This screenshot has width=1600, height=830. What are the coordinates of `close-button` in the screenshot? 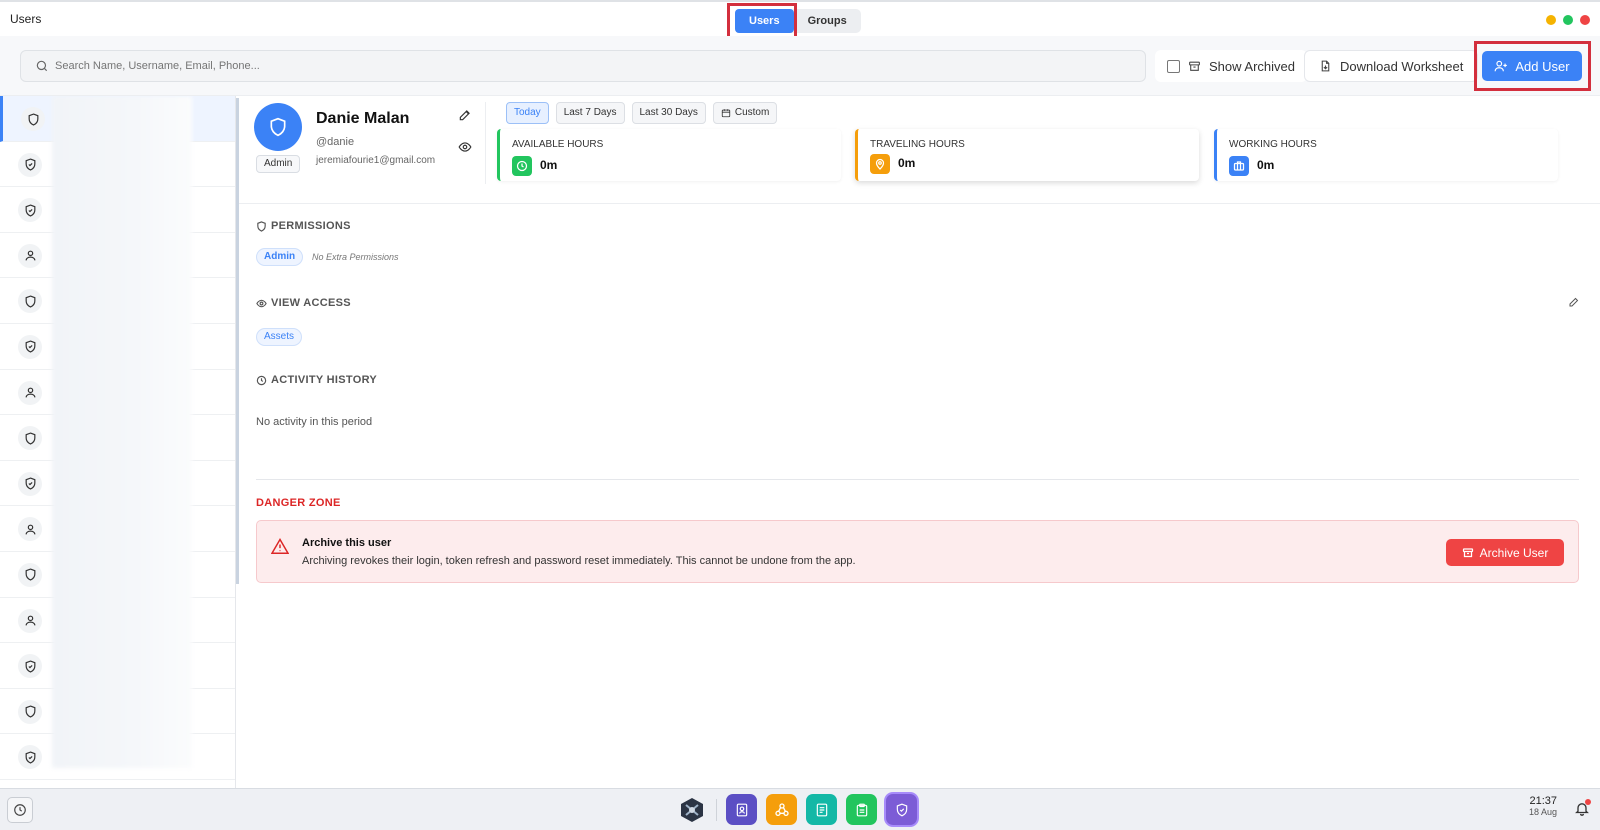 It's located at (1585, 20).